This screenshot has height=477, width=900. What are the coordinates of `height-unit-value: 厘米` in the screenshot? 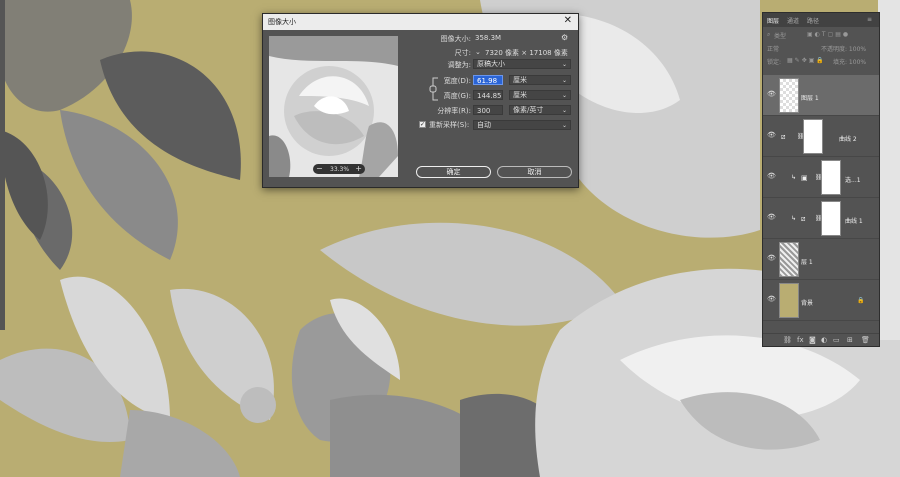 It's located at (520, 95).